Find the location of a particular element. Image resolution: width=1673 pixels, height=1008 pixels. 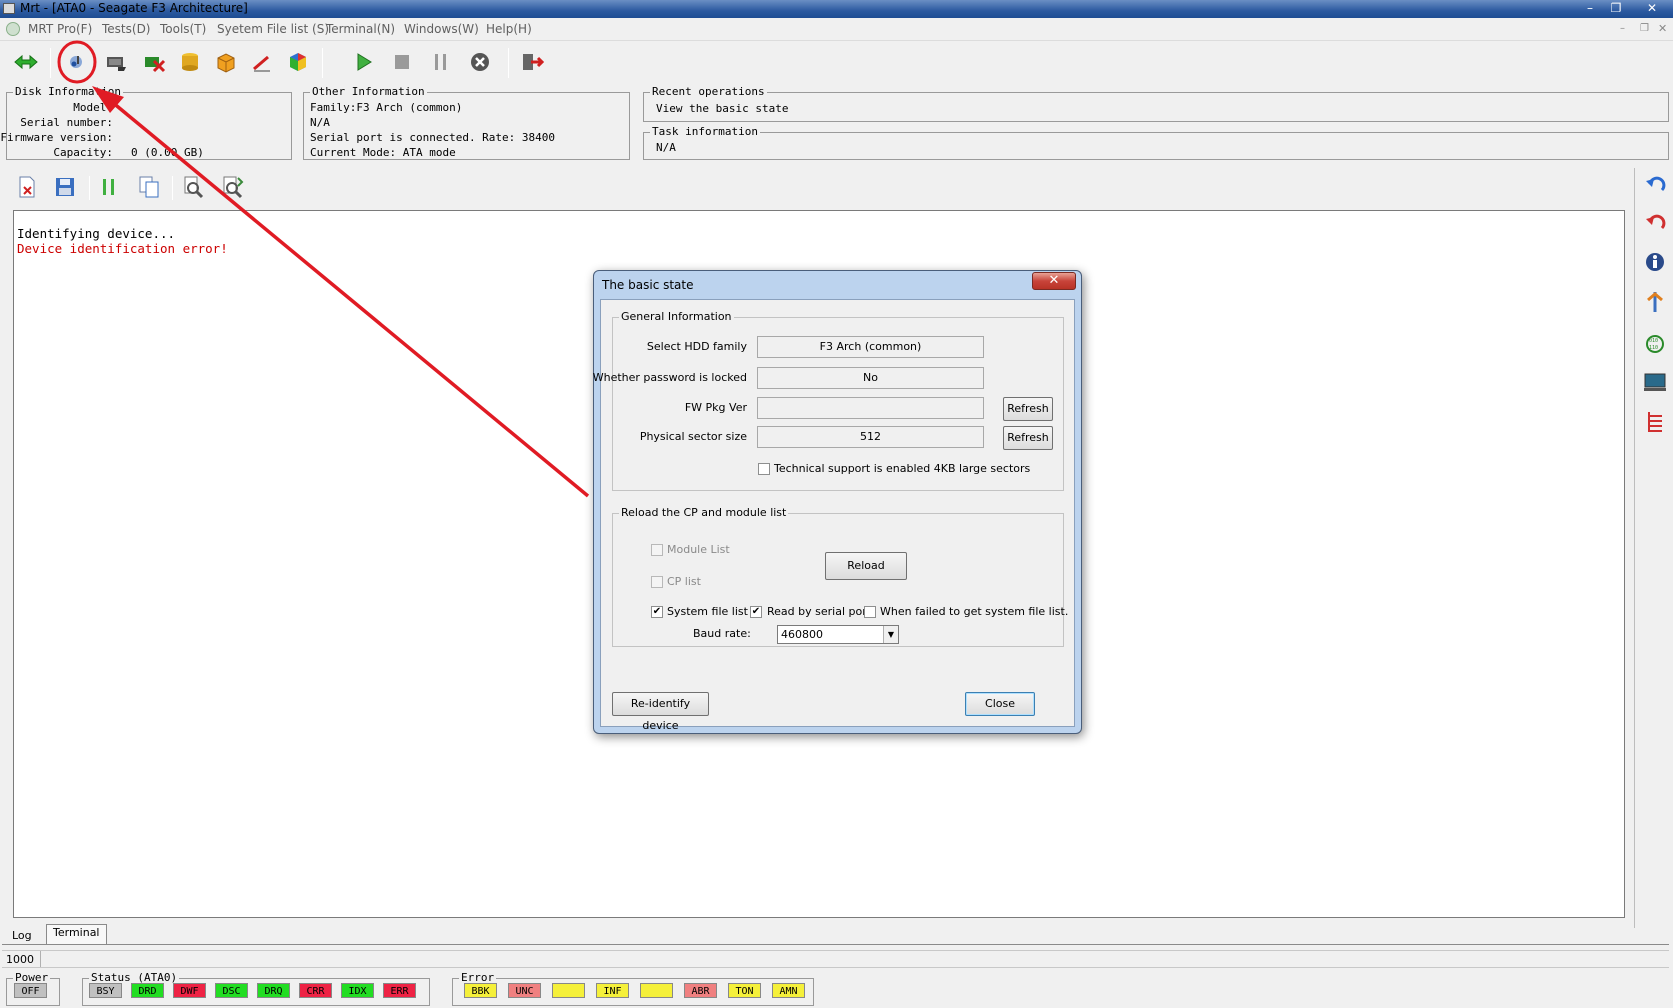

annotation-overlay is located at coordinates (323, 269).